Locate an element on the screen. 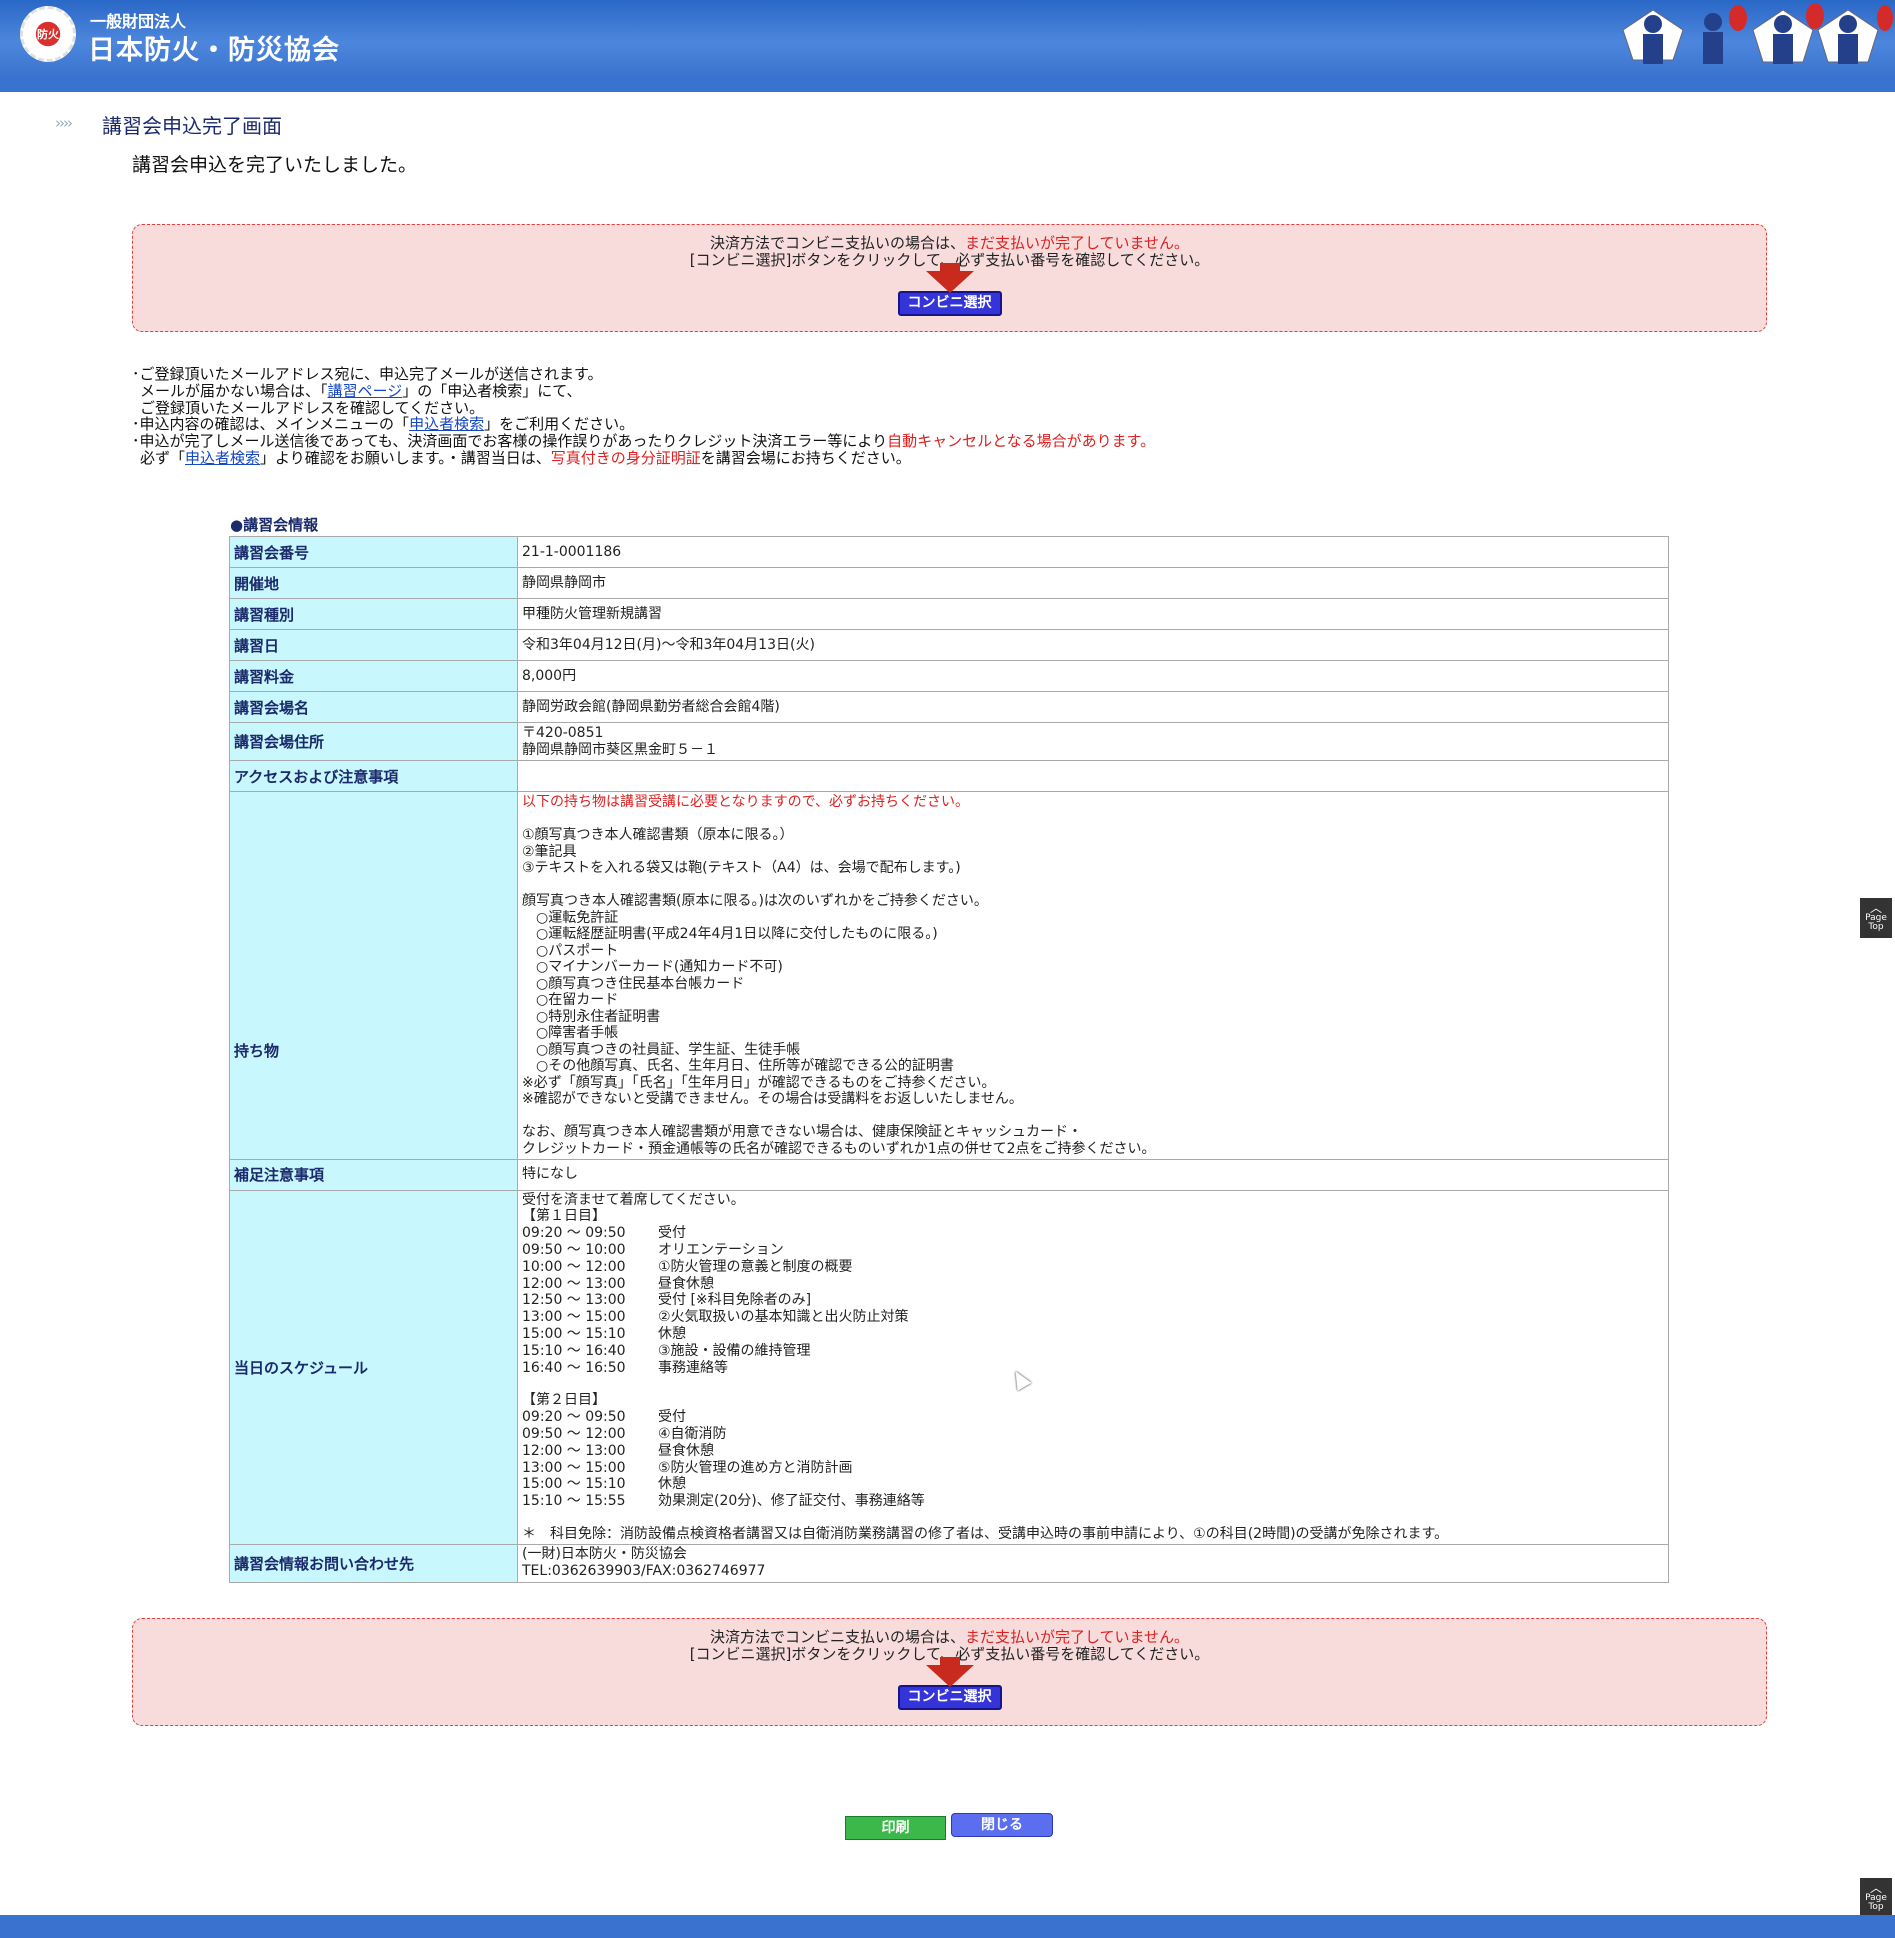 This screenshot has height=1938, width=1895. complete-message: 講習会申込を完了いたしました。 is located at coordinates (275, 165).